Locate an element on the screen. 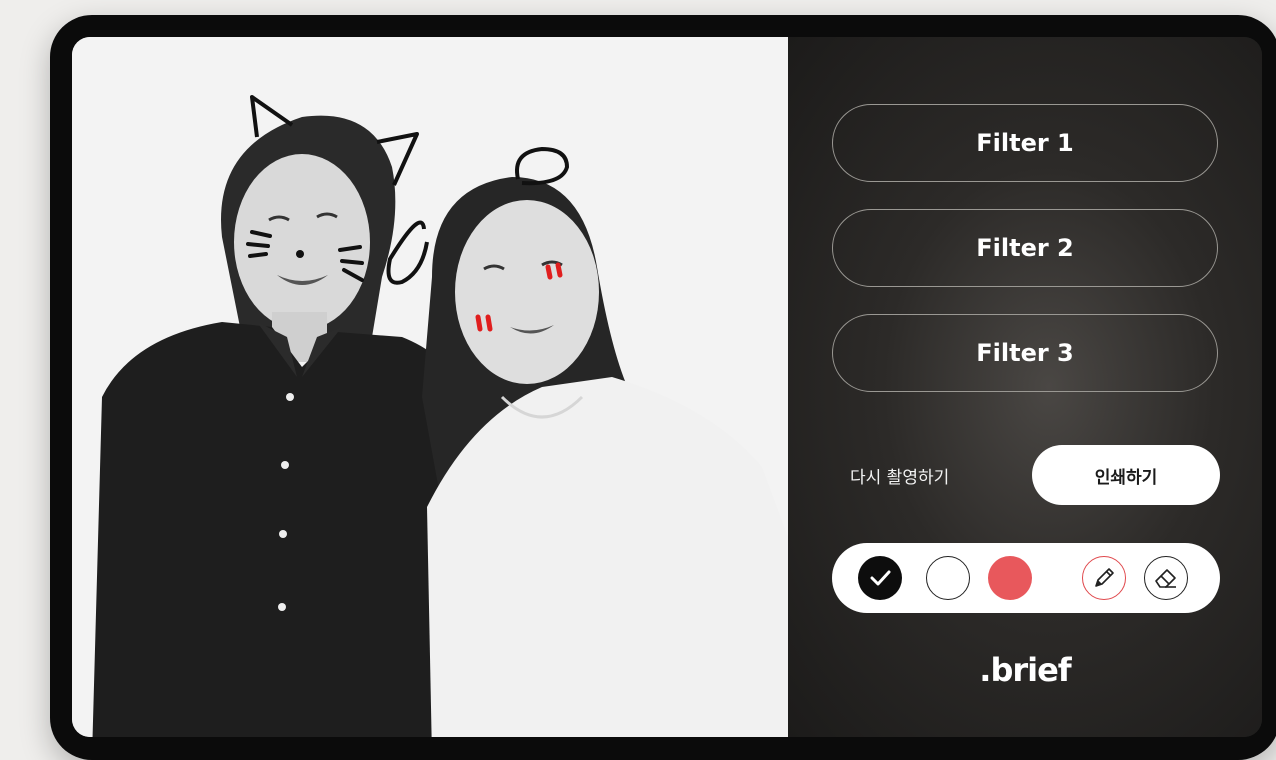 The image size is (1276, 760). brand-logo: .brief is located at coordinates (1025, 670).